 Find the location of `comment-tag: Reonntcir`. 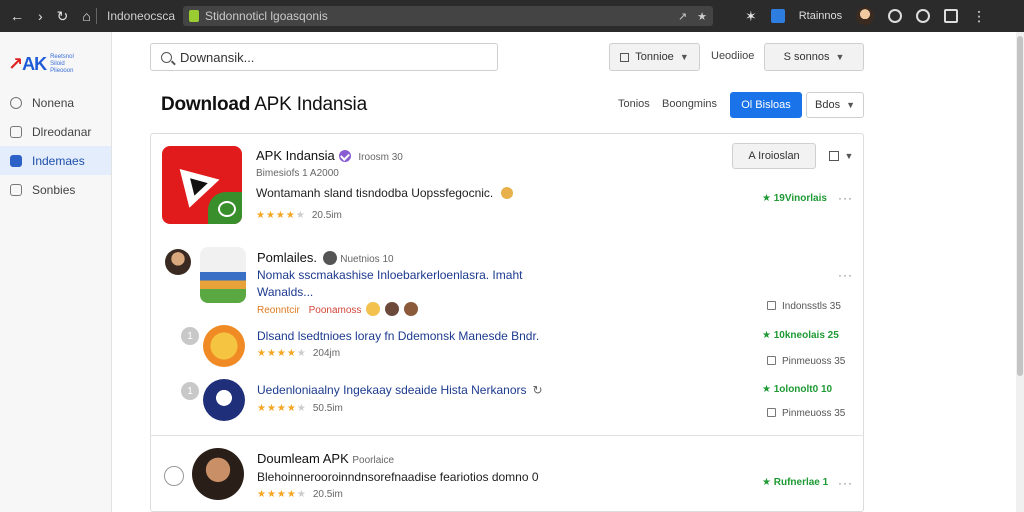

comment-tag: Reonntcir is located at coordinates (278, 310).